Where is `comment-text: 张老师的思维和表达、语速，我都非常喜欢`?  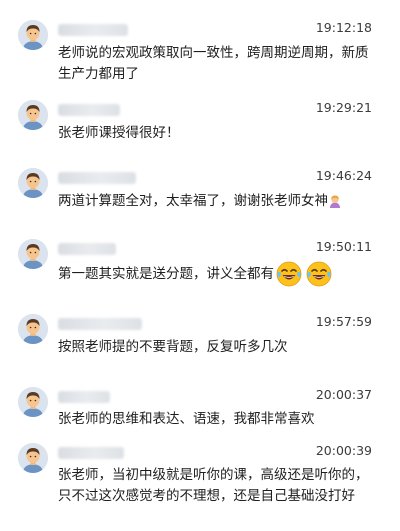
comment-text: 张老师的思维和表达、语速，我都非常喜欢 is located at coordinates (186, 419).